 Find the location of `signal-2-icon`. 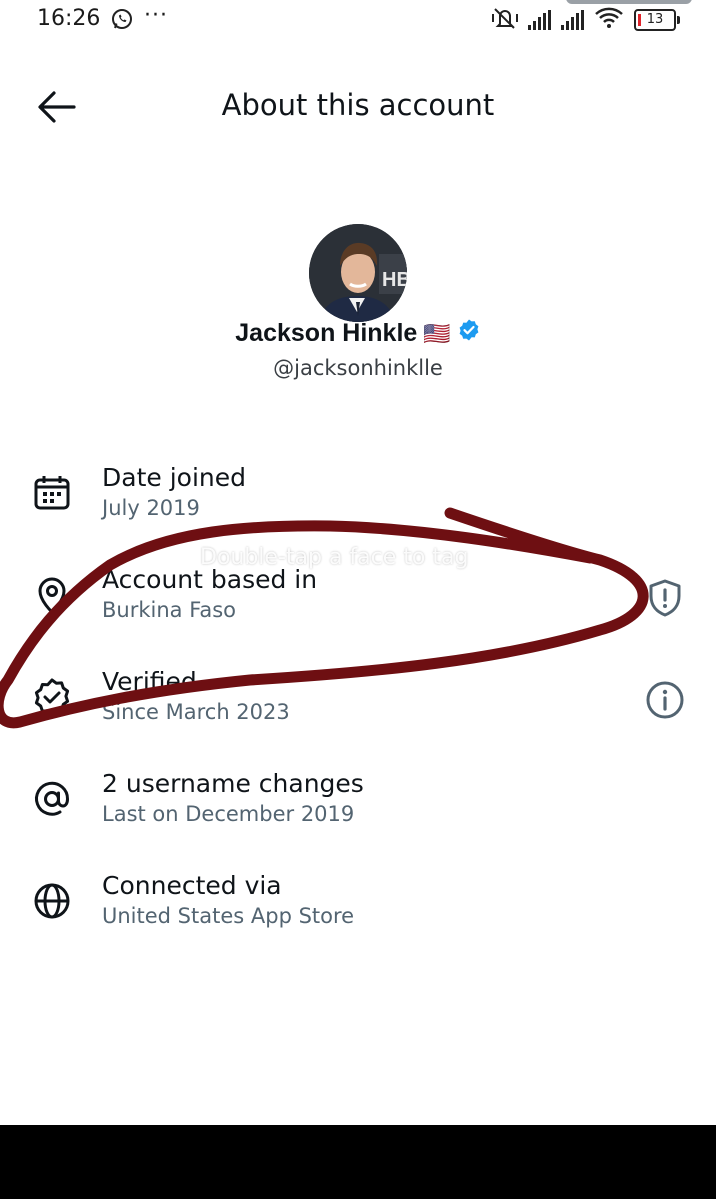

signal-2-icon is located at coordinates (572, 20).